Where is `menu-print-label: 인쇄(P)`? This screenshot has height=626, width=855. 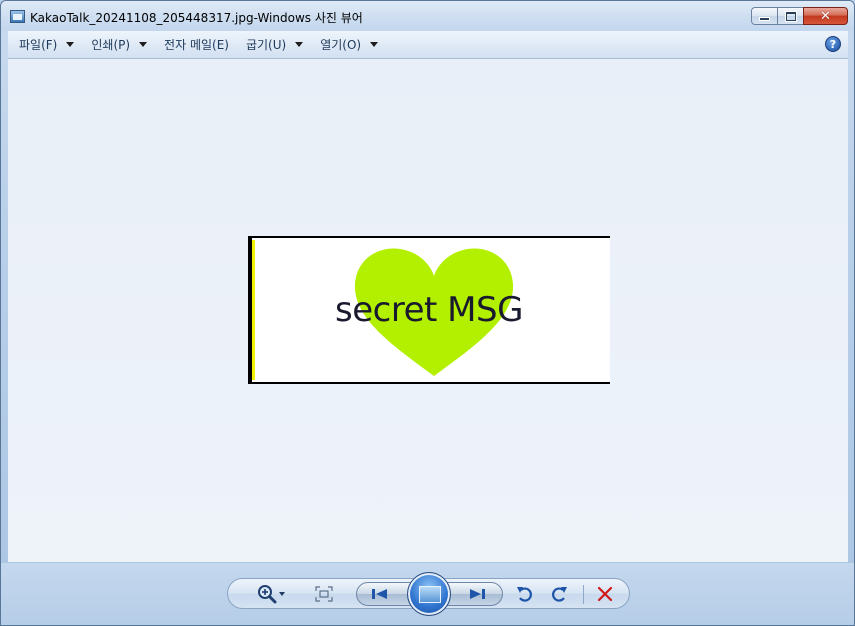
menu-print-label: 인쇄(P) is located at coordinates (111, 45).